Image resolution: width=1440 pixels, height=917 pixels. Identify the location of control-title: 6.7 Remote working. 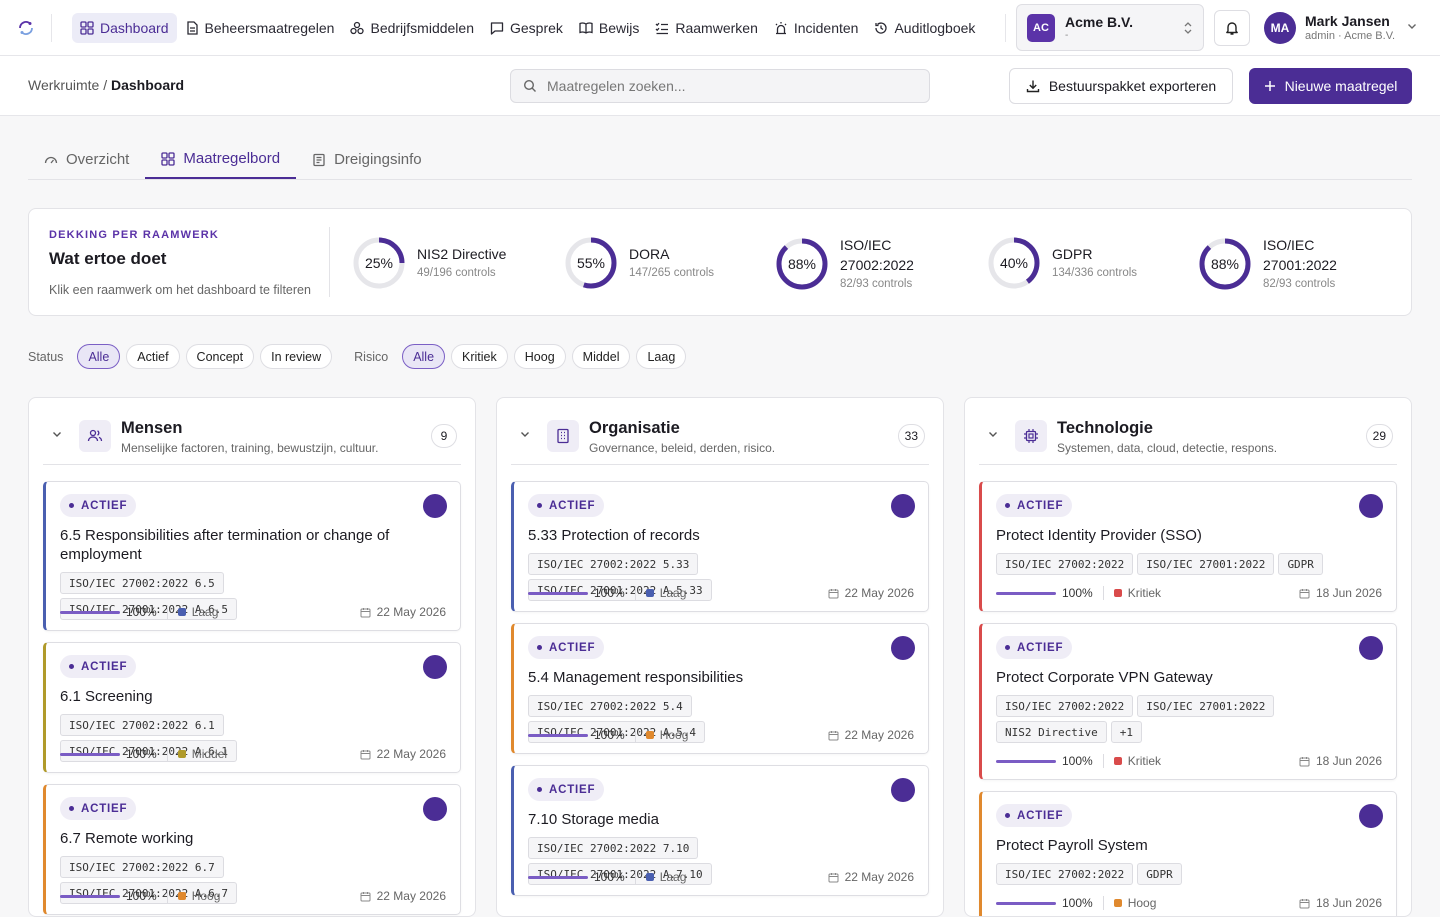
(127, 838).